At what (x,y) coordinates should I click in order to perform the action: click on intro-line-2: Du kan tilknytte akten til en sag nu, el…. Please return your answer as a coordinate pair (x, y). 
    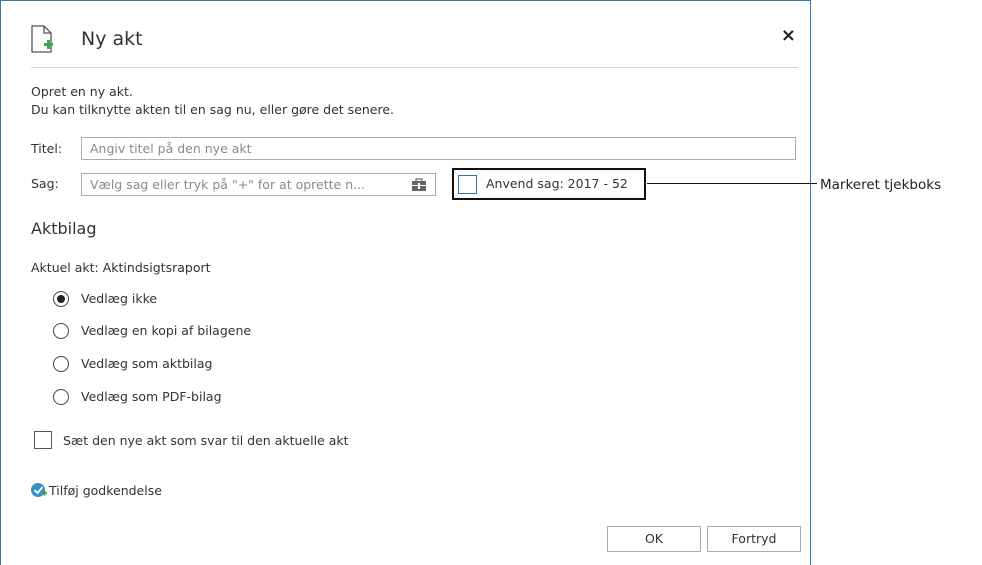
    Looking at the image, I should click on (213, 109).